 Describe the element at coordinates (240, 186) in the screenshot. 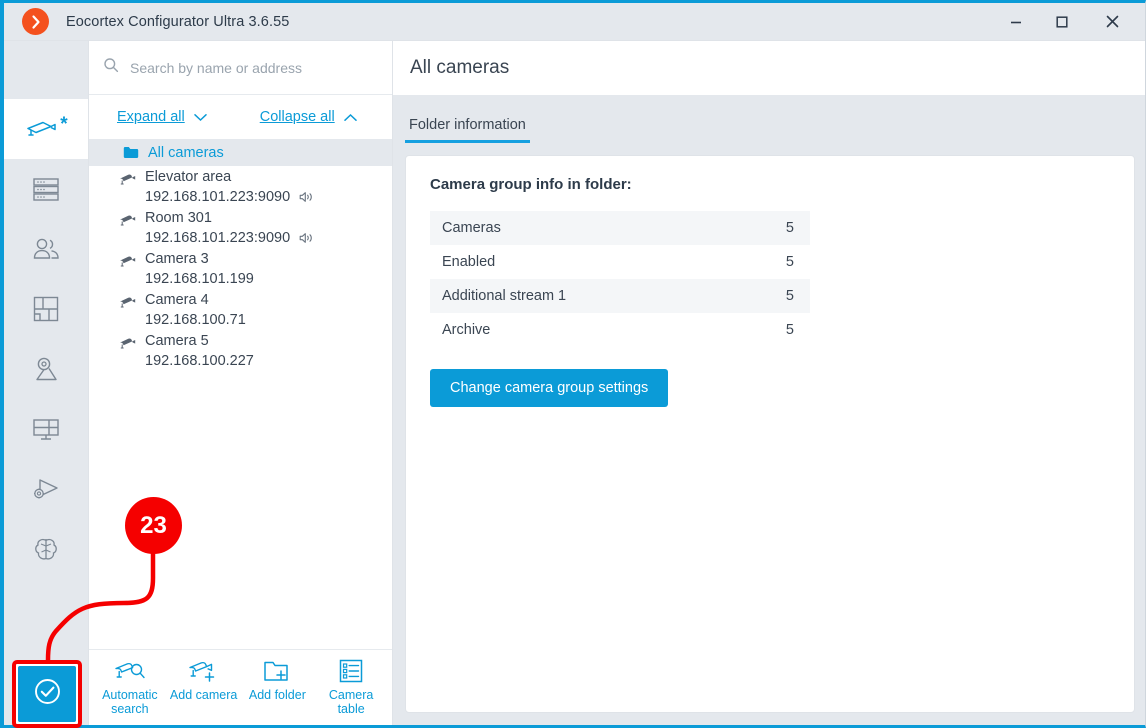

I see `tree-item-camera: Elevator area 192.168.101.223:9090` at that location.